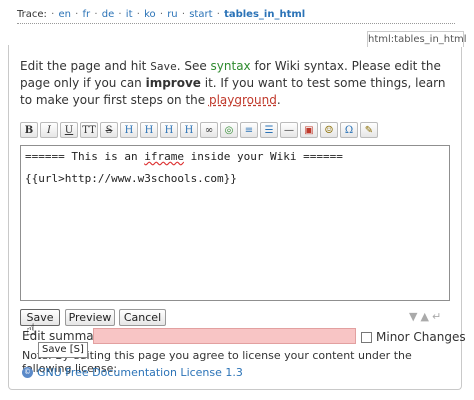 The image size is (474, 400). What do you see at coordinates (229, 130) in the screenshot?
I see `external-link-icon: ◎` at bounding box center [229, 130].